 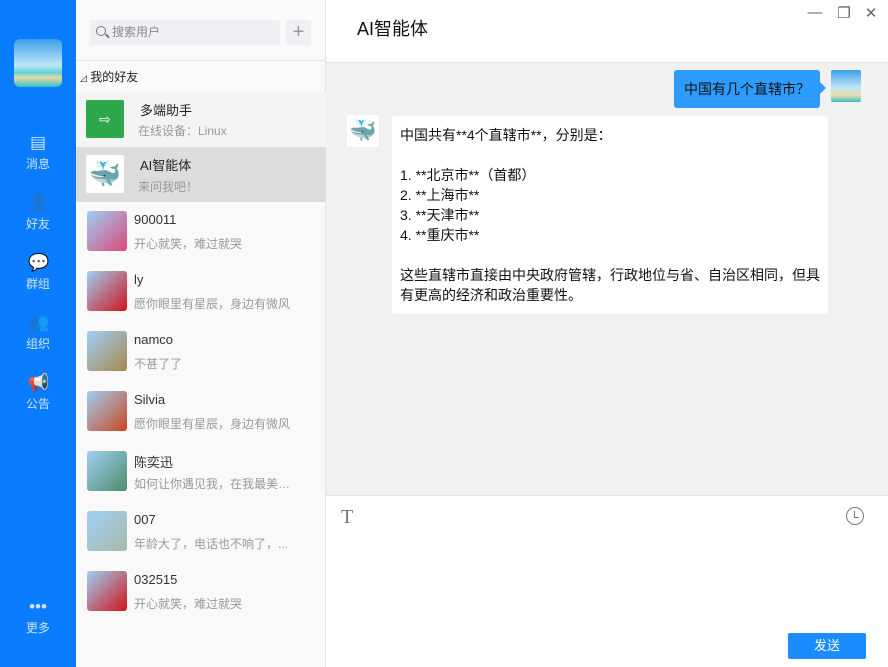 What do you see at coordinates (827, 646) in the screenshot?
I see `send-button: 发送` at bounding box center [827, 646].